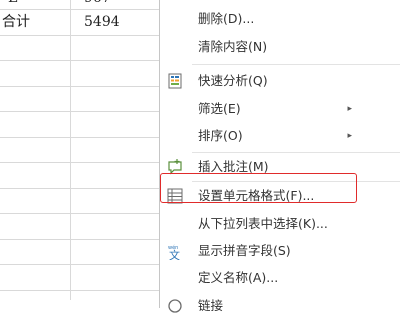 The width and height of the screenshot is (400, 318). I want to click on menu-item-clear-contents: 清除内容(N), so click(280, 47).